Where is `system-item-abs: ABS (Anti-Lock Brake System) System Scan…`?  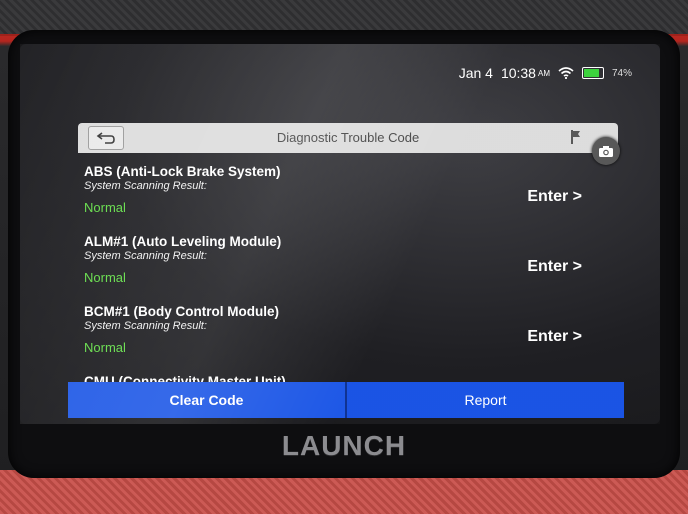
system-item-abs: ABS (Anti-Lock Brake System) System Scan… is located at coordinates (348, 193).